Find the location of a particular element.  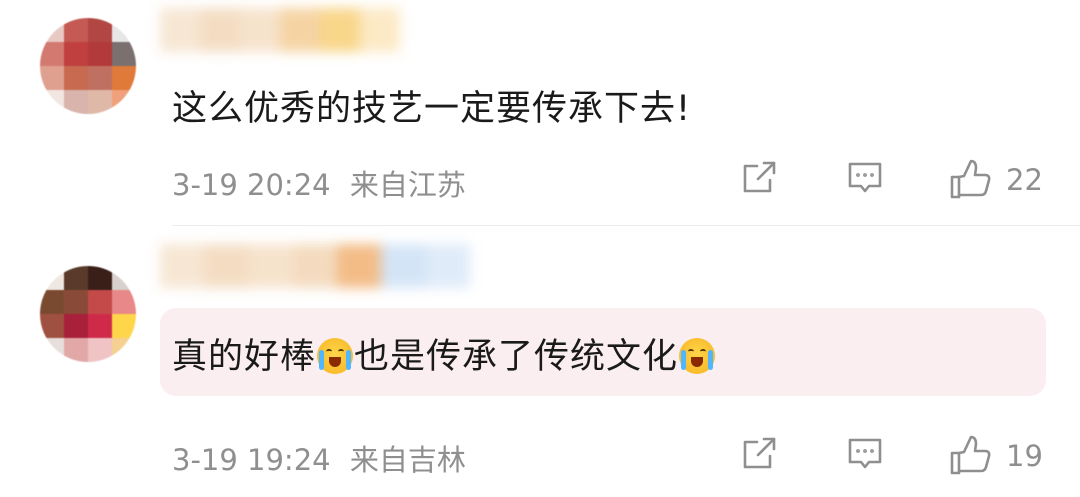

comment-text-part: 真的好棒 is located at coordinates (244, 357).